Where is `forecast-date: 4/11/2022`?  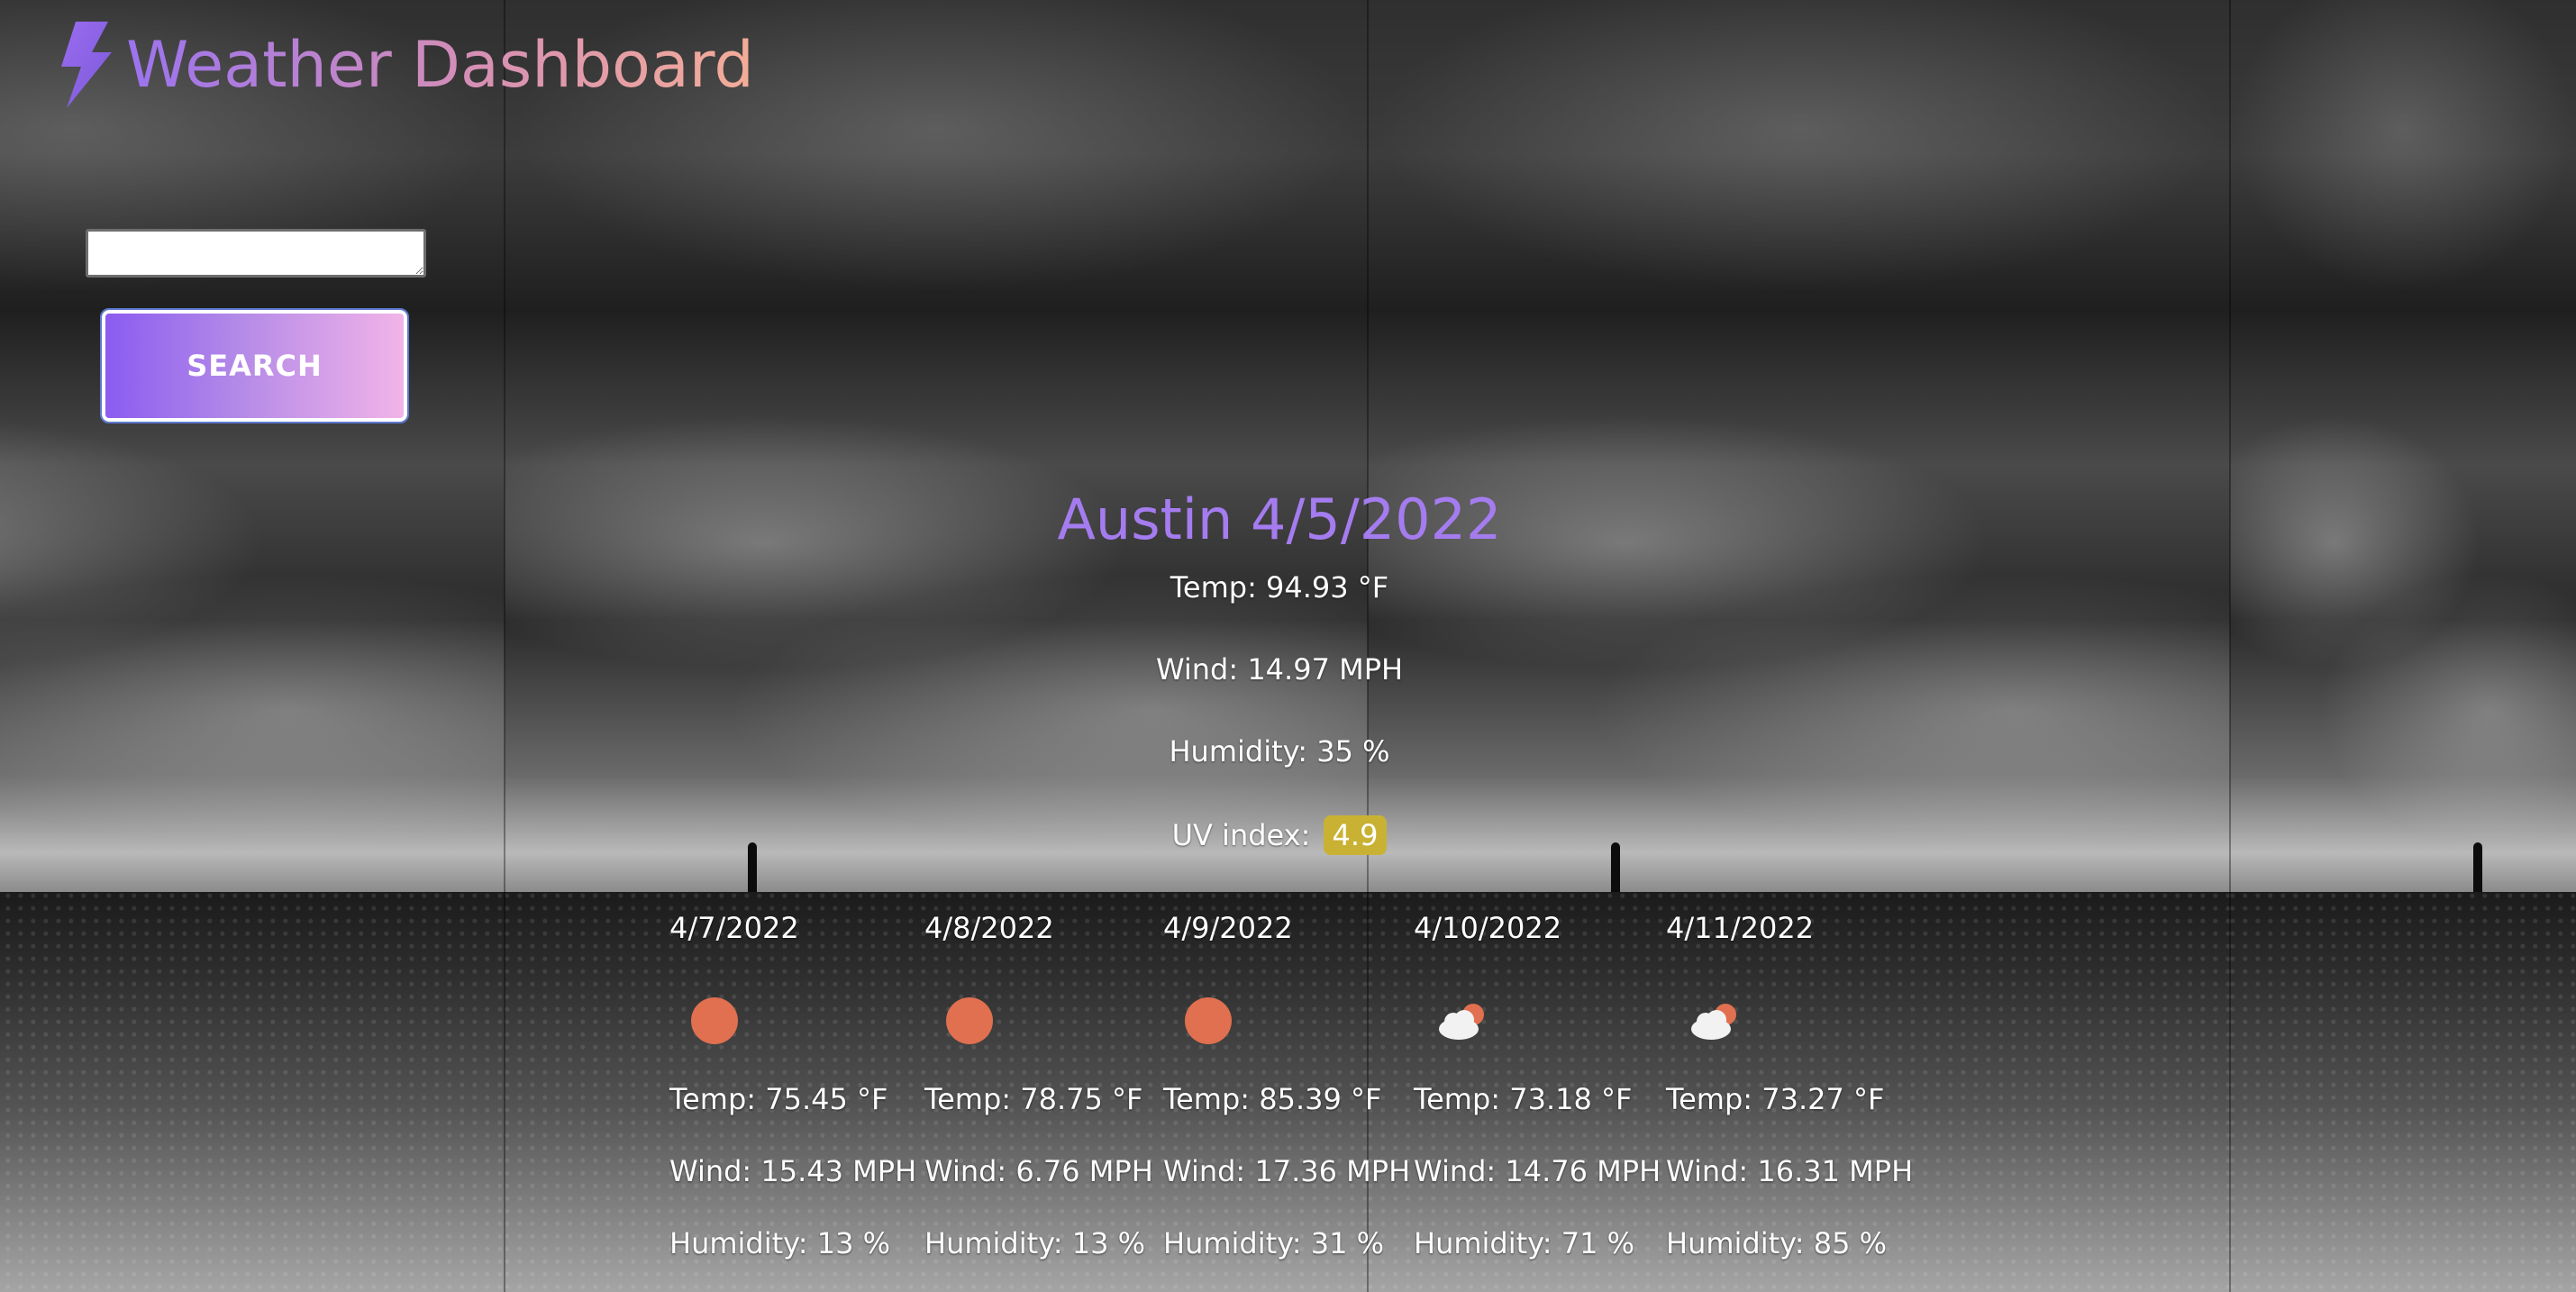 forecast-date: 4/11/2022 is located at coordinates (1740, 928).